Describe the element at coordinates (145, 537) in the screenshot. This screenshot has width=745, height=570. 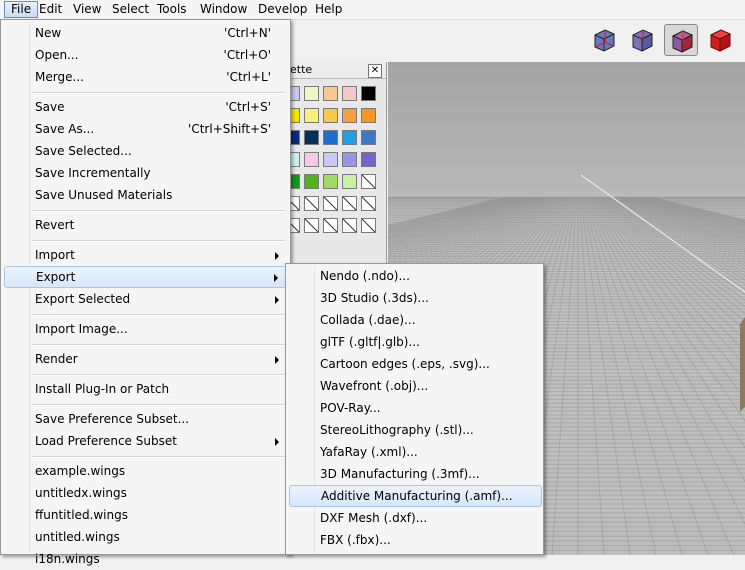
I see `recent-file-item: untitled.wings` at that location.